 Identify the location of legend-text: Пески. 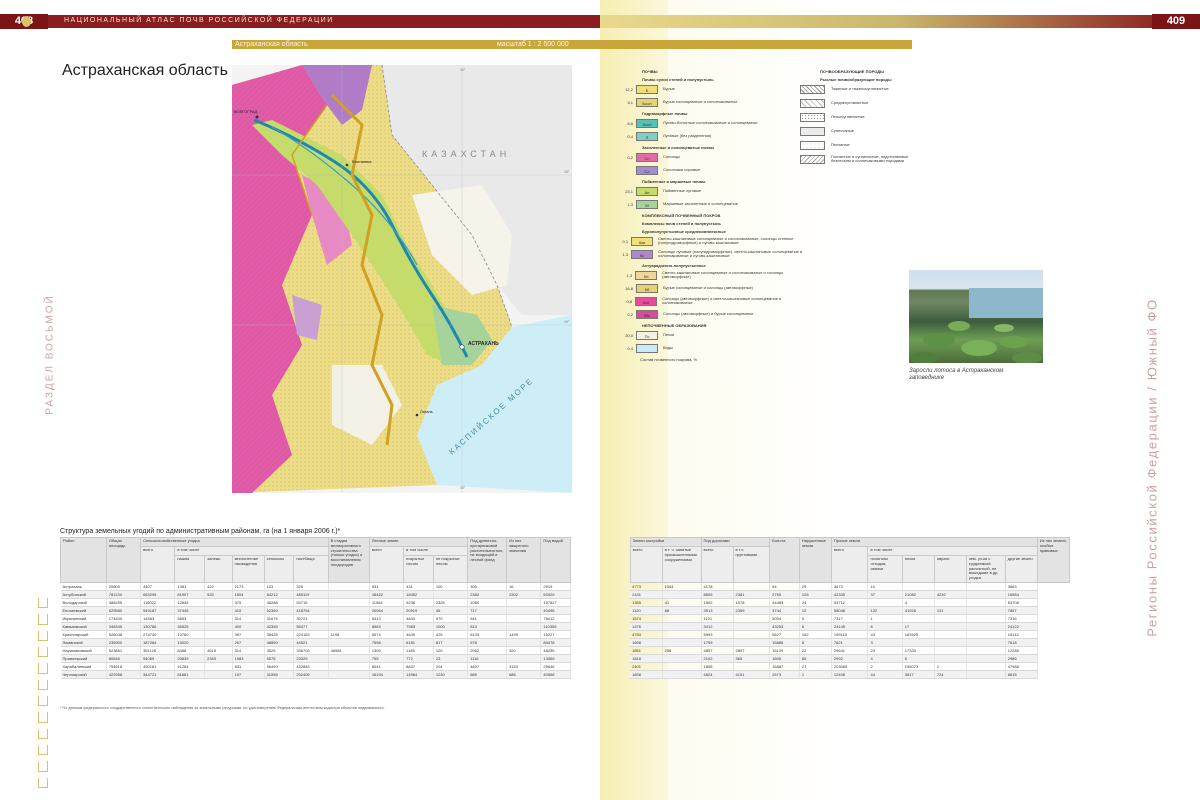
(669, 334).